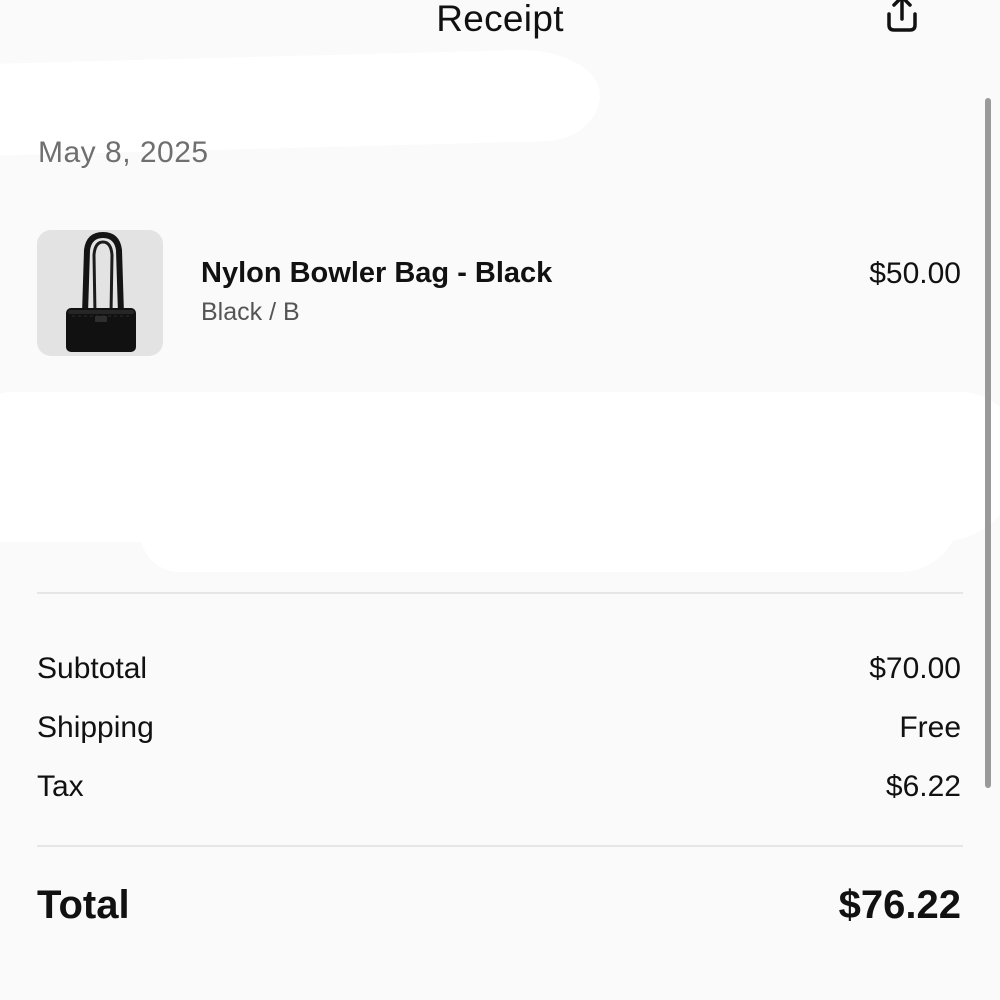 The height and width of the screenshot is (1000, 1000). I want to click on share-upload-icon, so click(902, 20).